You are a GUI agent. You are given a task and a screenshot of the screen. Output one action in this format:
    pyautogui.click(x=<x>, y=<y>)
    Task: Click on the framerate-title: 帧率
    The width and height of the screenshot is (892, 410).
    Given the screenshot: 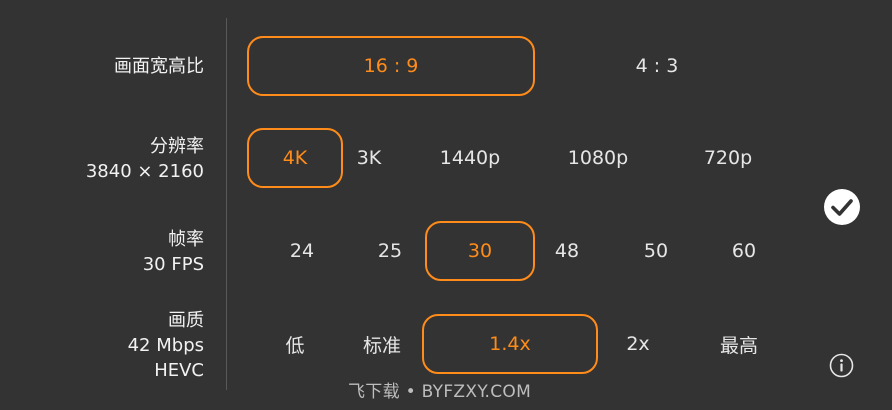 What is the action you would take?
    pyautogui.click(x=186, y=239)
    